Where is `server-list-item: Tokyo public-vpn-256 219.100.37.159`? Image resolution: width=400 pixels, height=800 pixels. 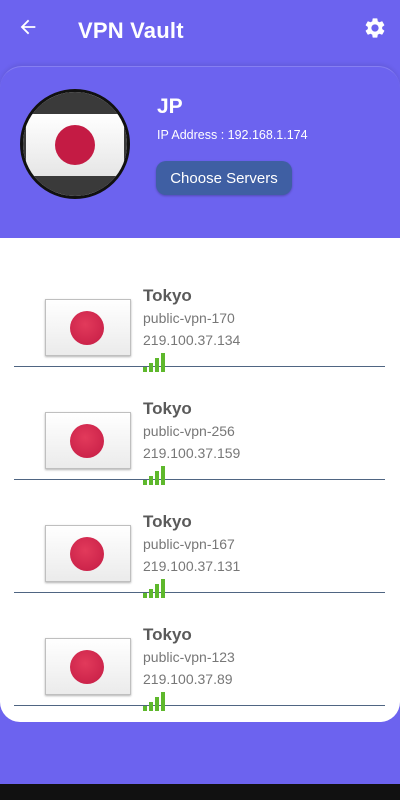
server-list-item: Tokyo public-vpn-256 219.100.37.159 is located at coordinates (199, 426).